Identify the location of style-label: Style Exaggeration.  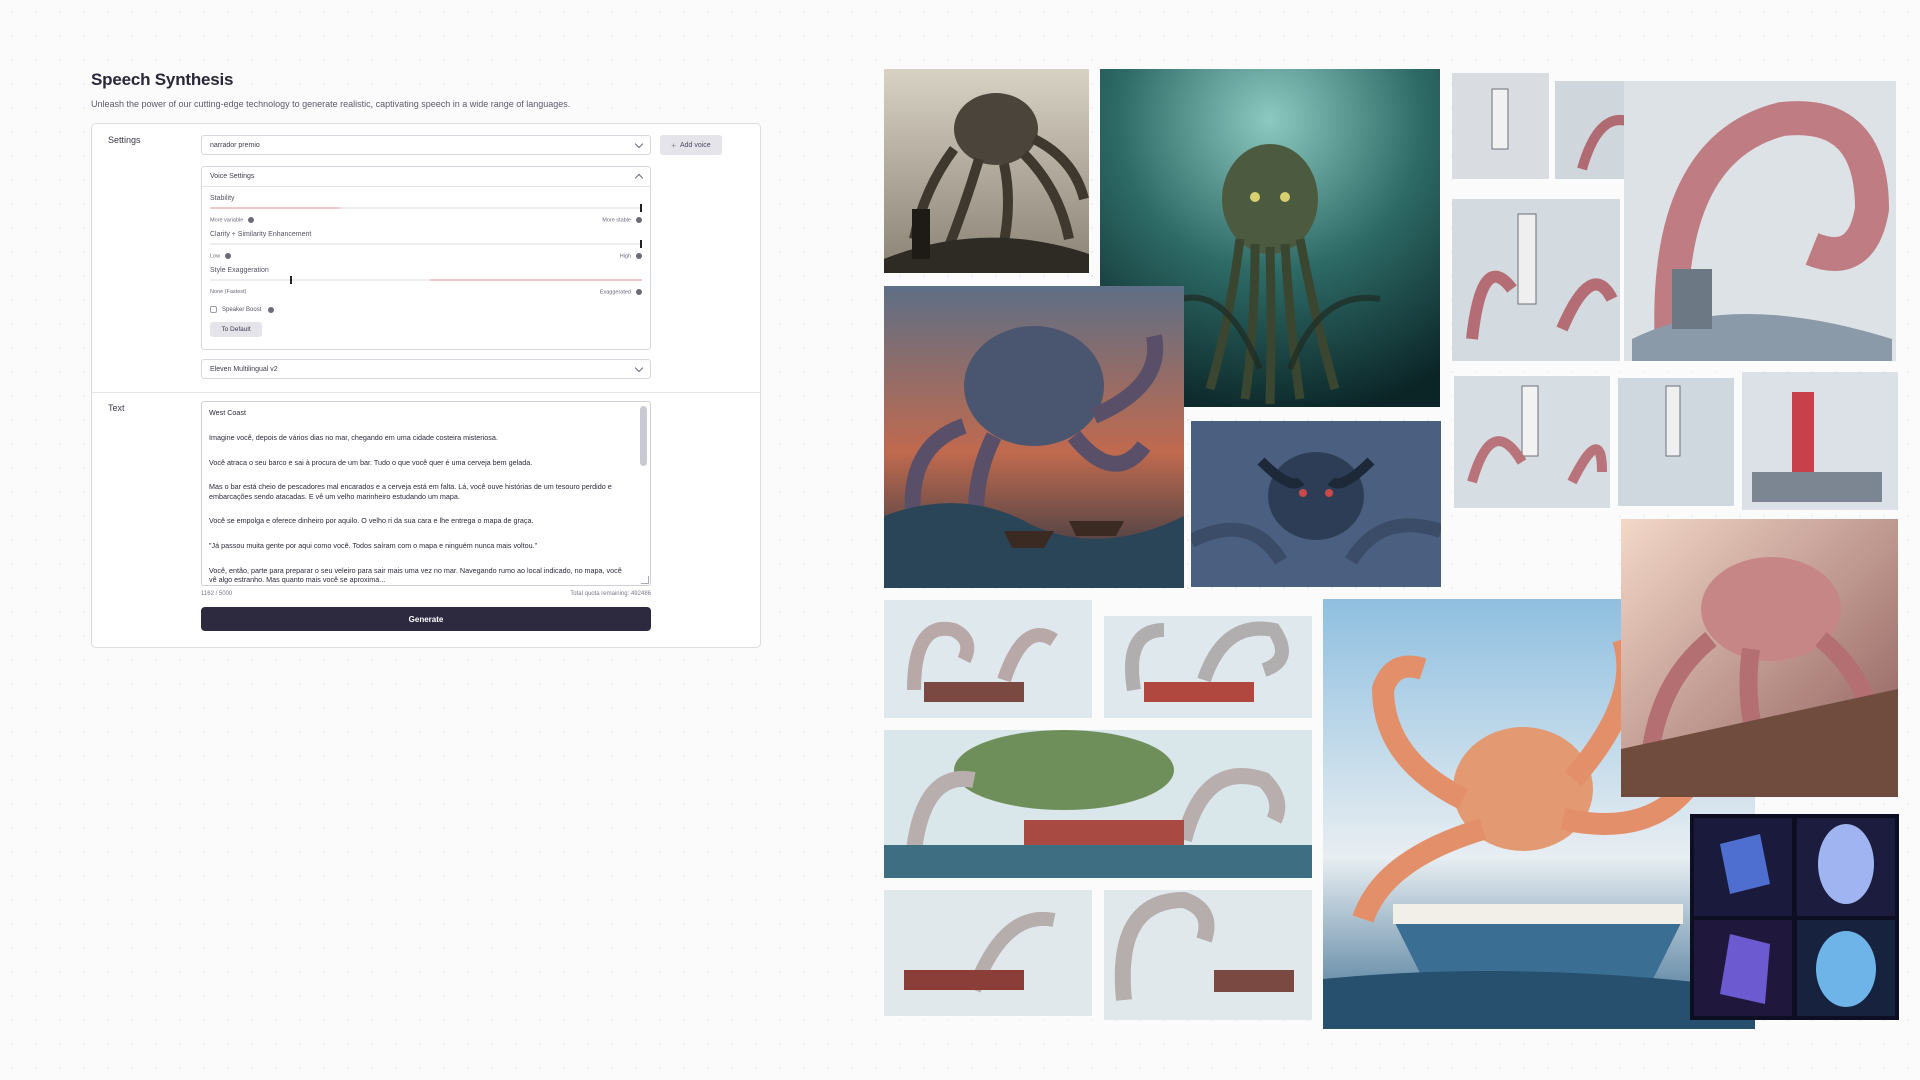
(239, 270).